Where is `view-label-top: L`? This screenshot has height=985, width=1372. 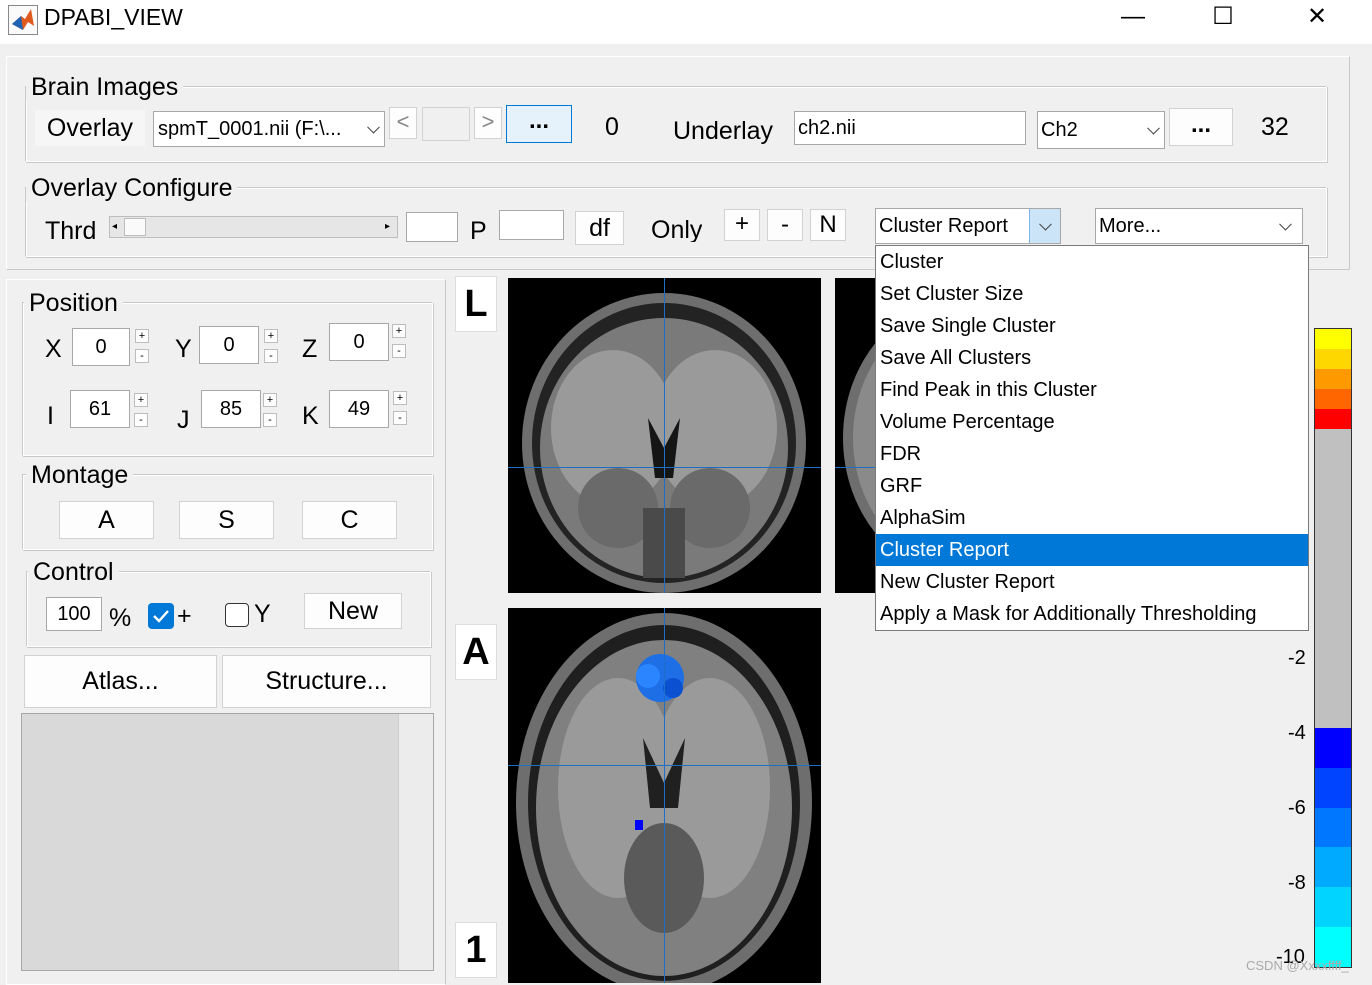
view-label-top: L is located at coordinates (476, 304).